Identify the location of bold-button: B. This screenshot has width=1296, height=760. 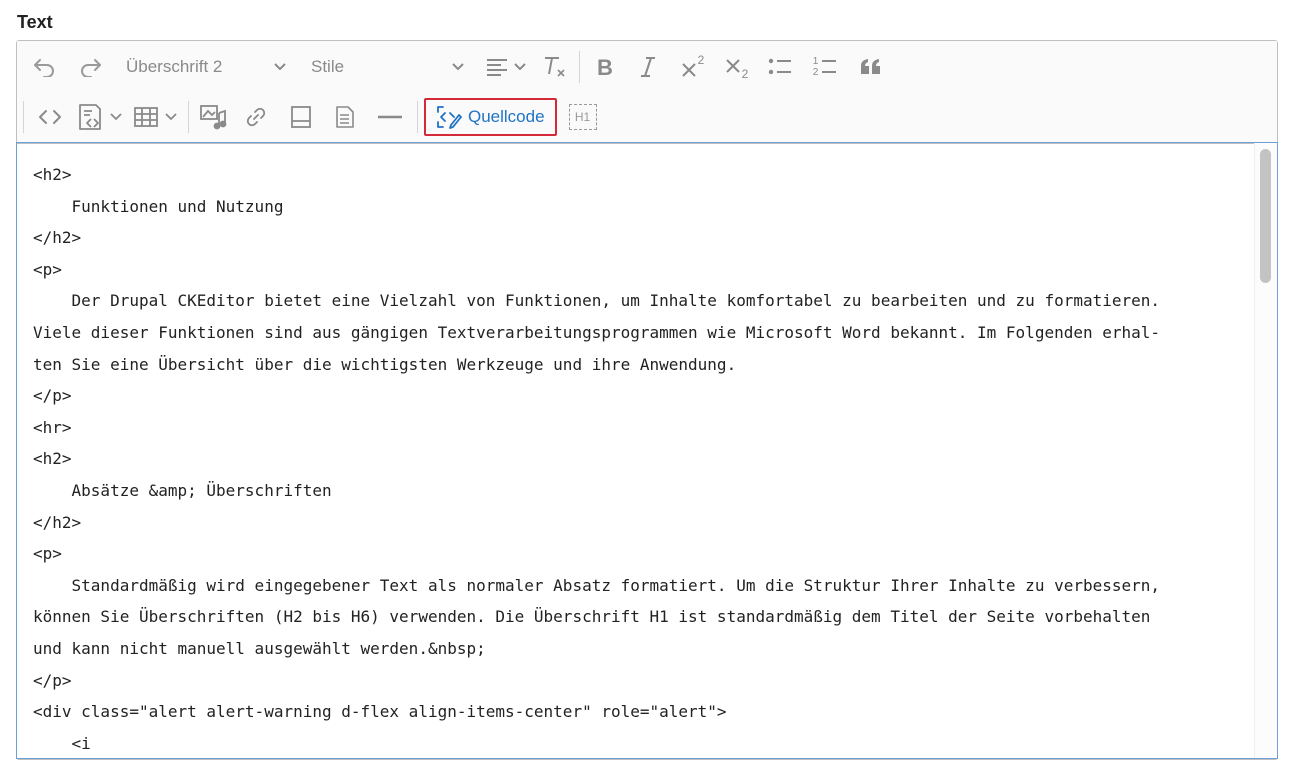
(605, 67).